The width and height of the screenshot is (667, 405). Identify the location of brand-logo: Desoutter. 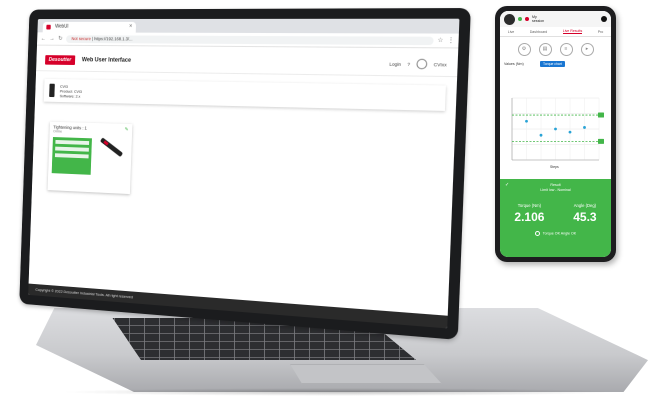
(60, 60).